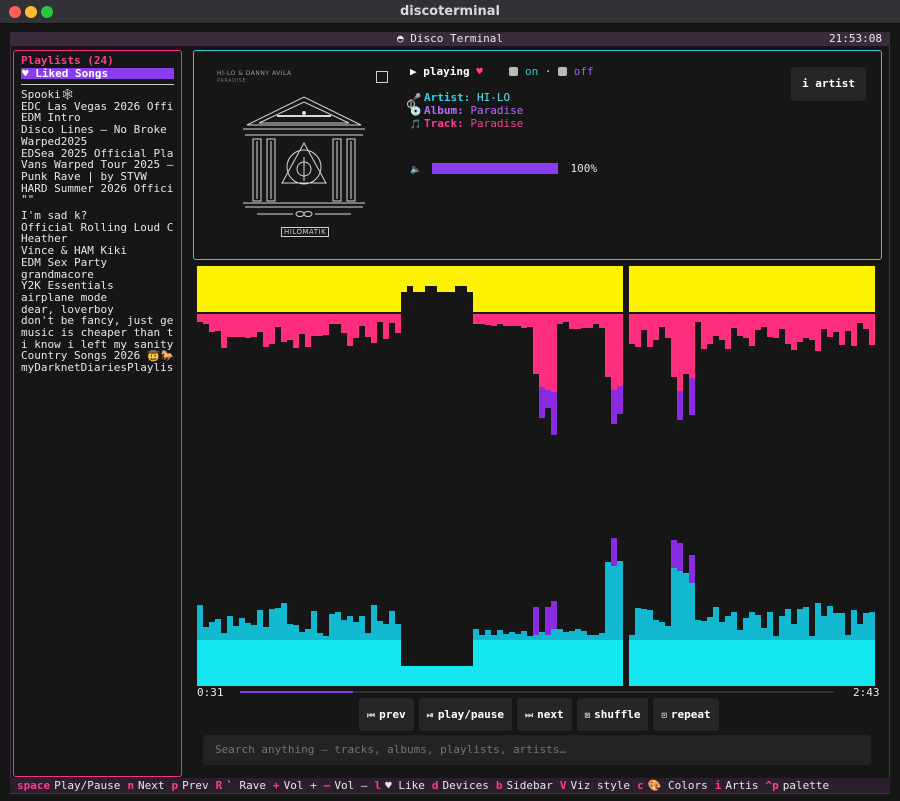  What do you see at coordinates (97, 368) in the screenshot?
I see `playlist-item: myDarknetDiariesPlaylist` at bounding box center [97, 368].